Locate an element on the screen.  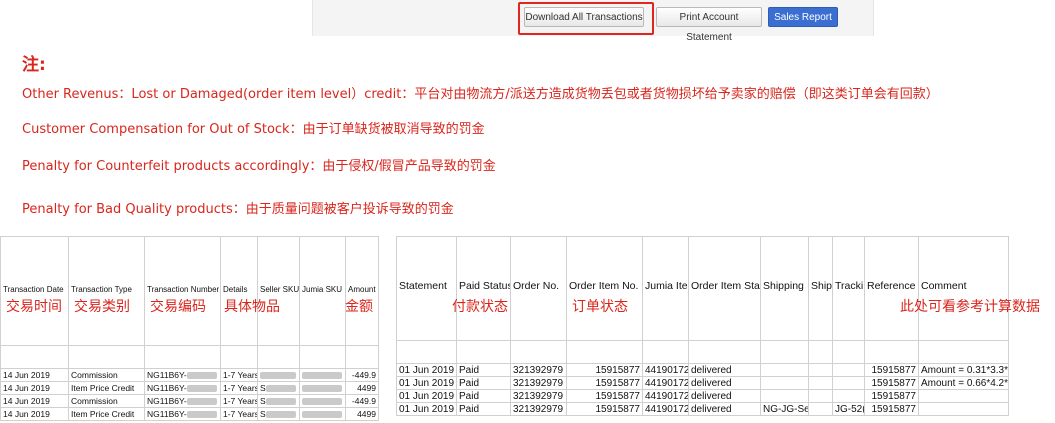
column-header: Tracki is located at coordinates (848, 288).